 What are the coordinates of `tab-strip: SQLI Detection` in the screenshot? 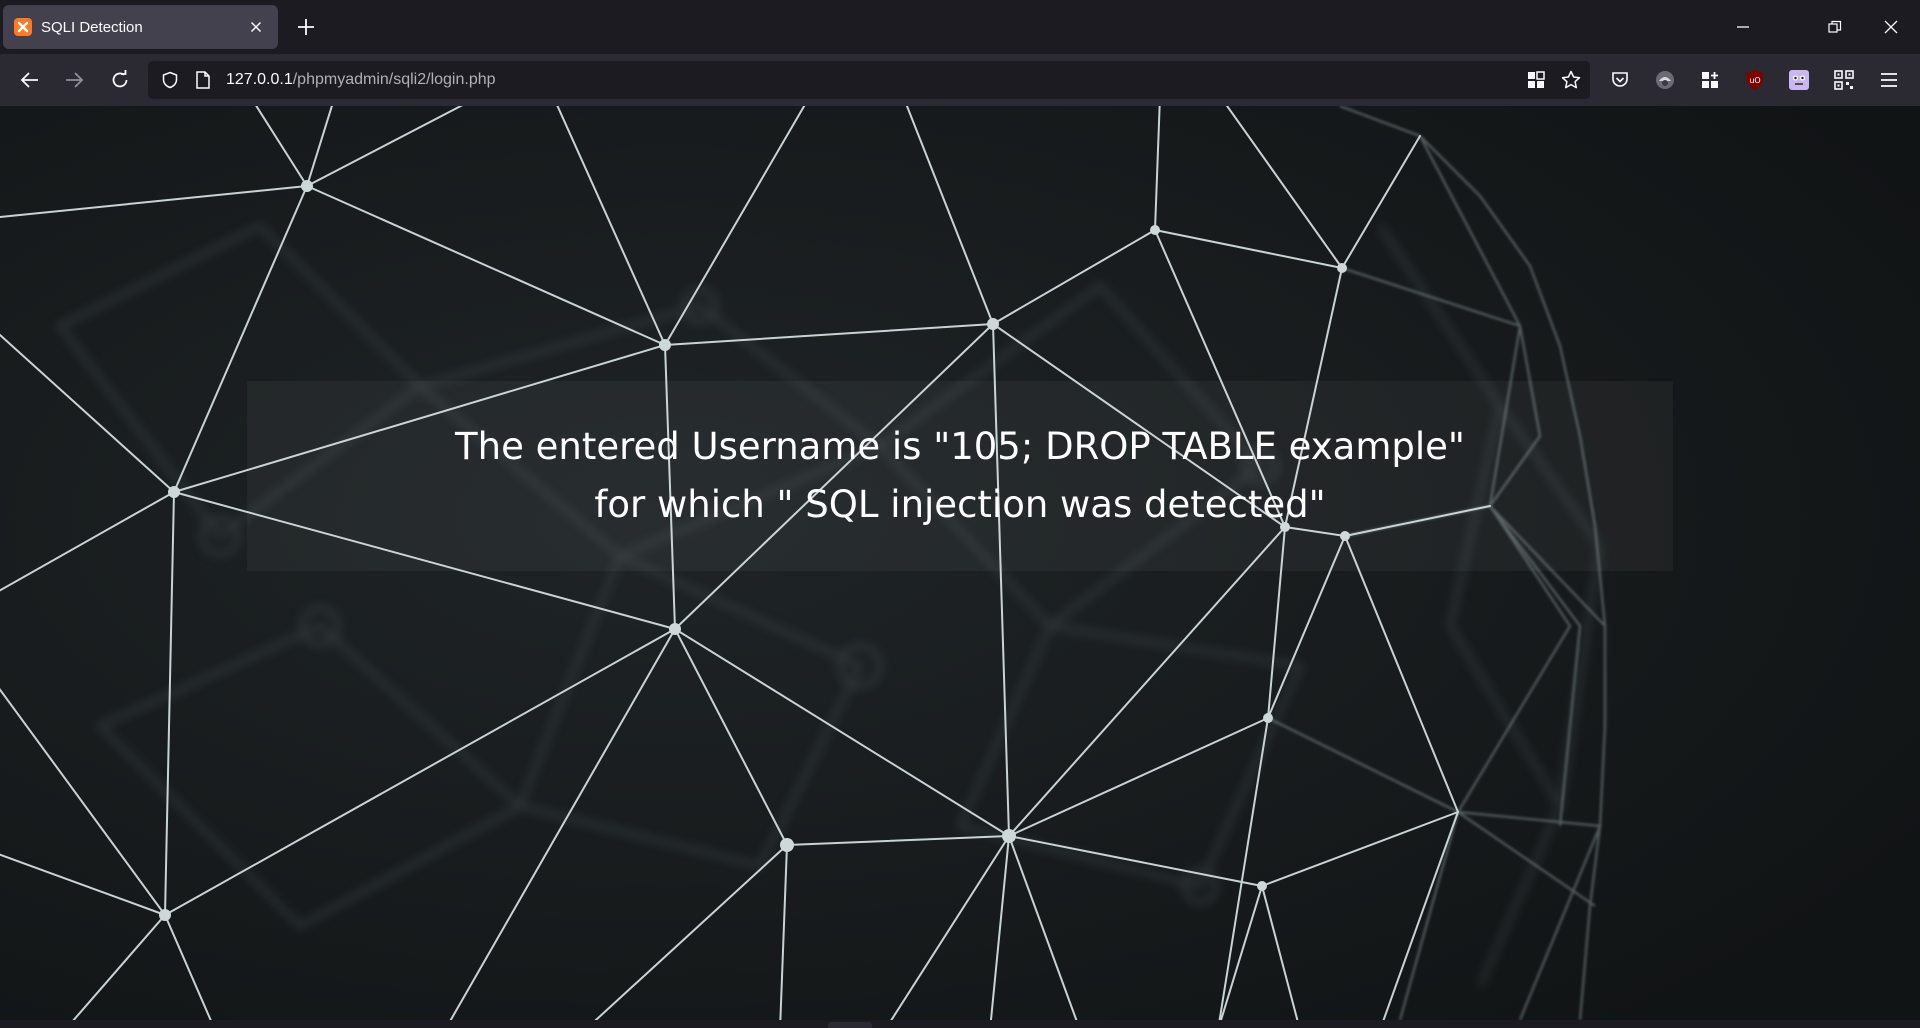 It's located at (960, 27).